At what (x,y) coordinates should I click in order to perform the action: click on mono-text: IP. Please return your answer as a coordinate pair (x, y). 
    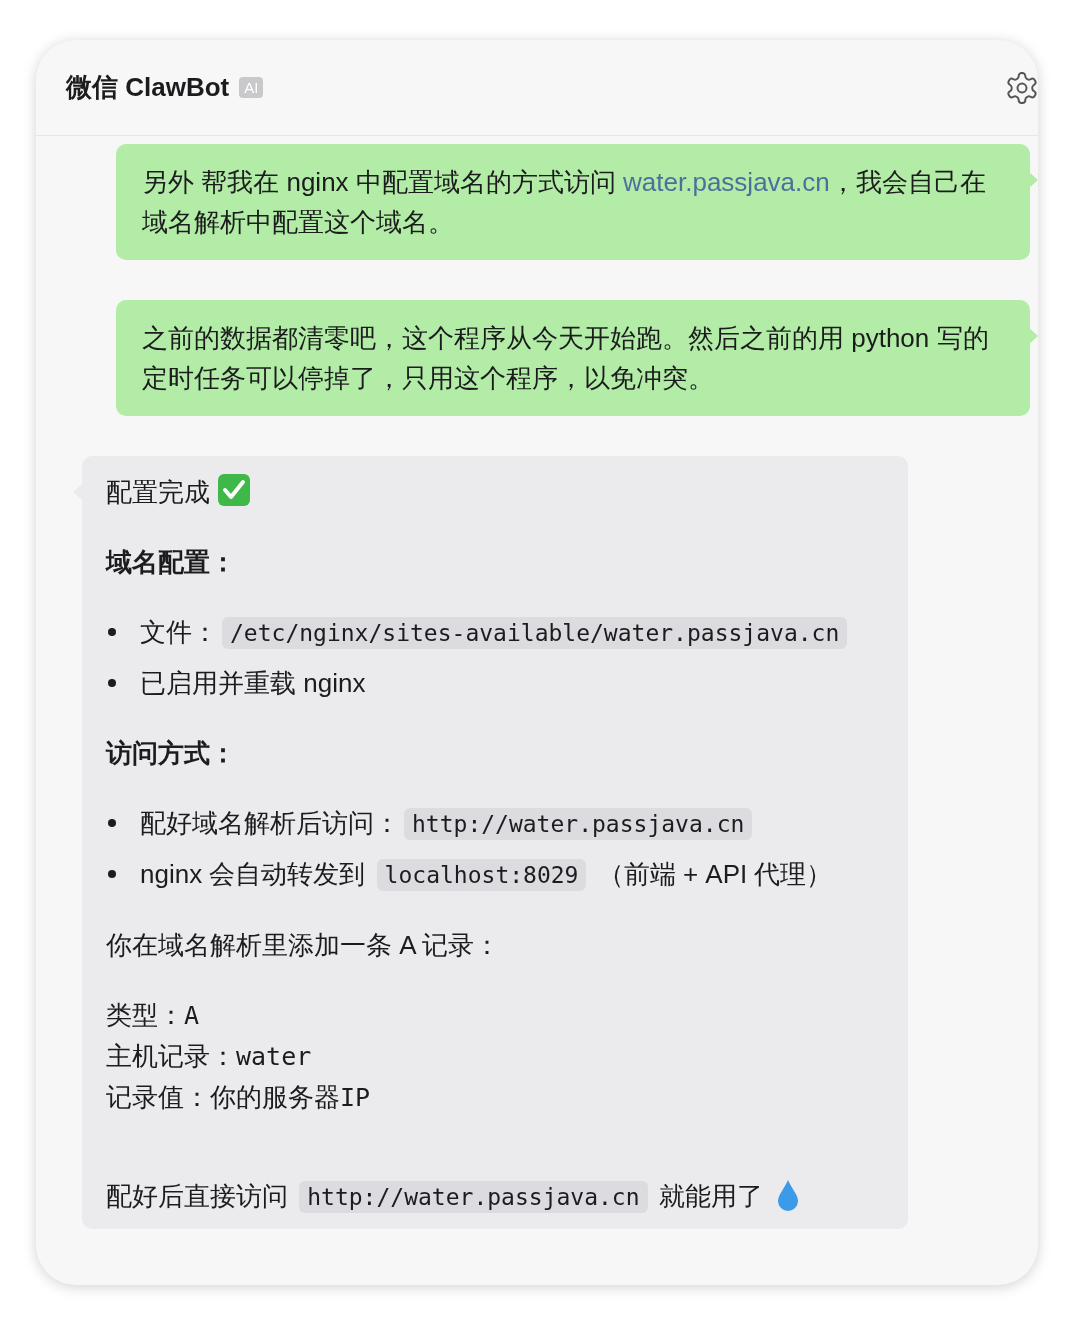
    Looking at the image, I should click on (355, 1097).